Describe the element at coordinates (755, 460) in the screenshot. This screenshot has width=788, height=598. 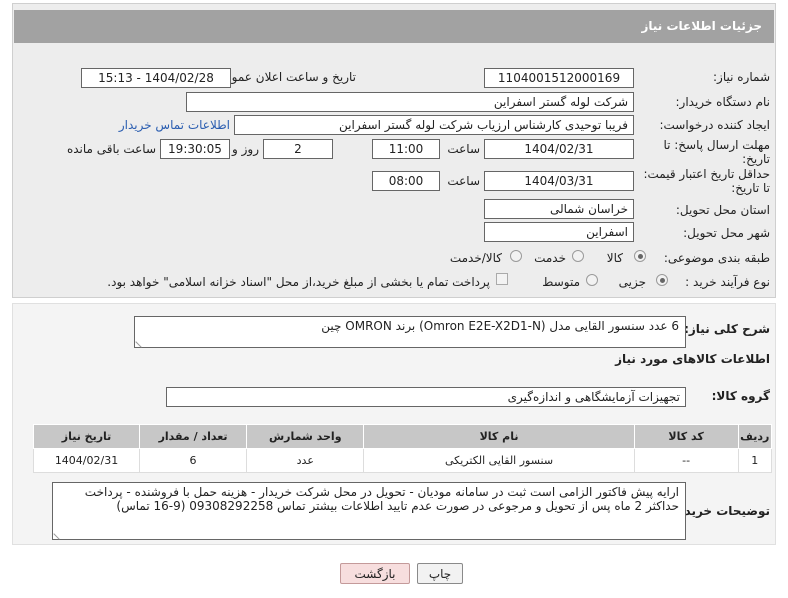
I see `cell-row: 1` at that location.